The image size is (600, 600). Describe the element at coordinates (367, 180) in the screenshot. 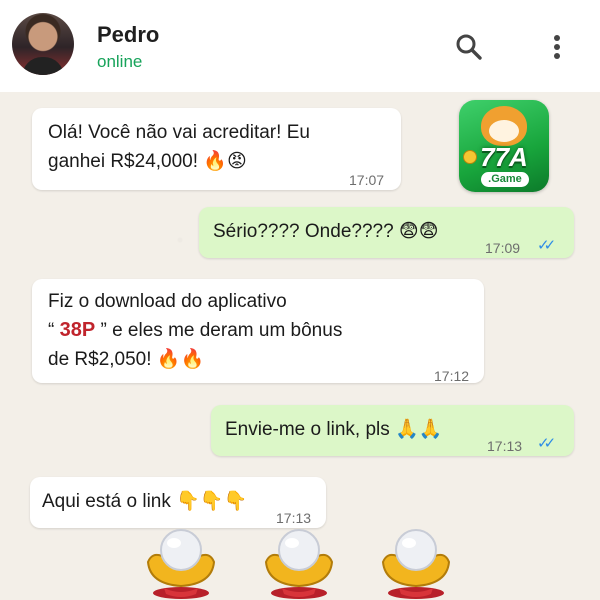

I see `message-time: 17:07` at that location.